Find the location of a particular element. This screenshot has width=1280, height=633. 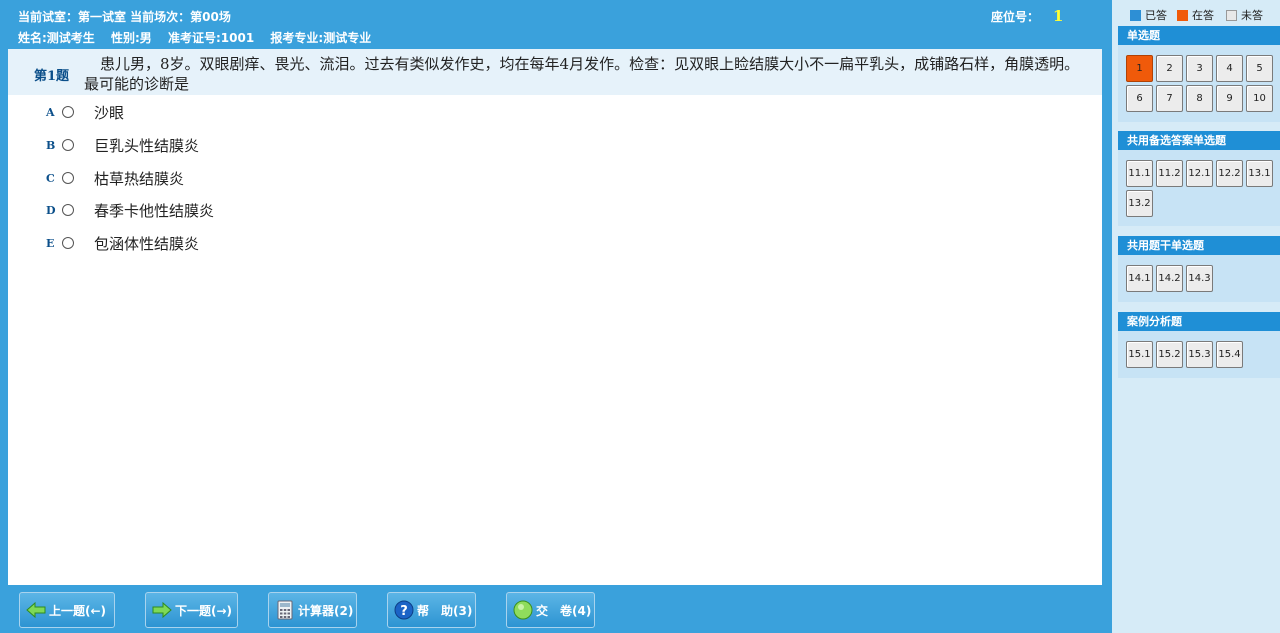

question-nav-button: 3 is located at coordinates (1199, 68).